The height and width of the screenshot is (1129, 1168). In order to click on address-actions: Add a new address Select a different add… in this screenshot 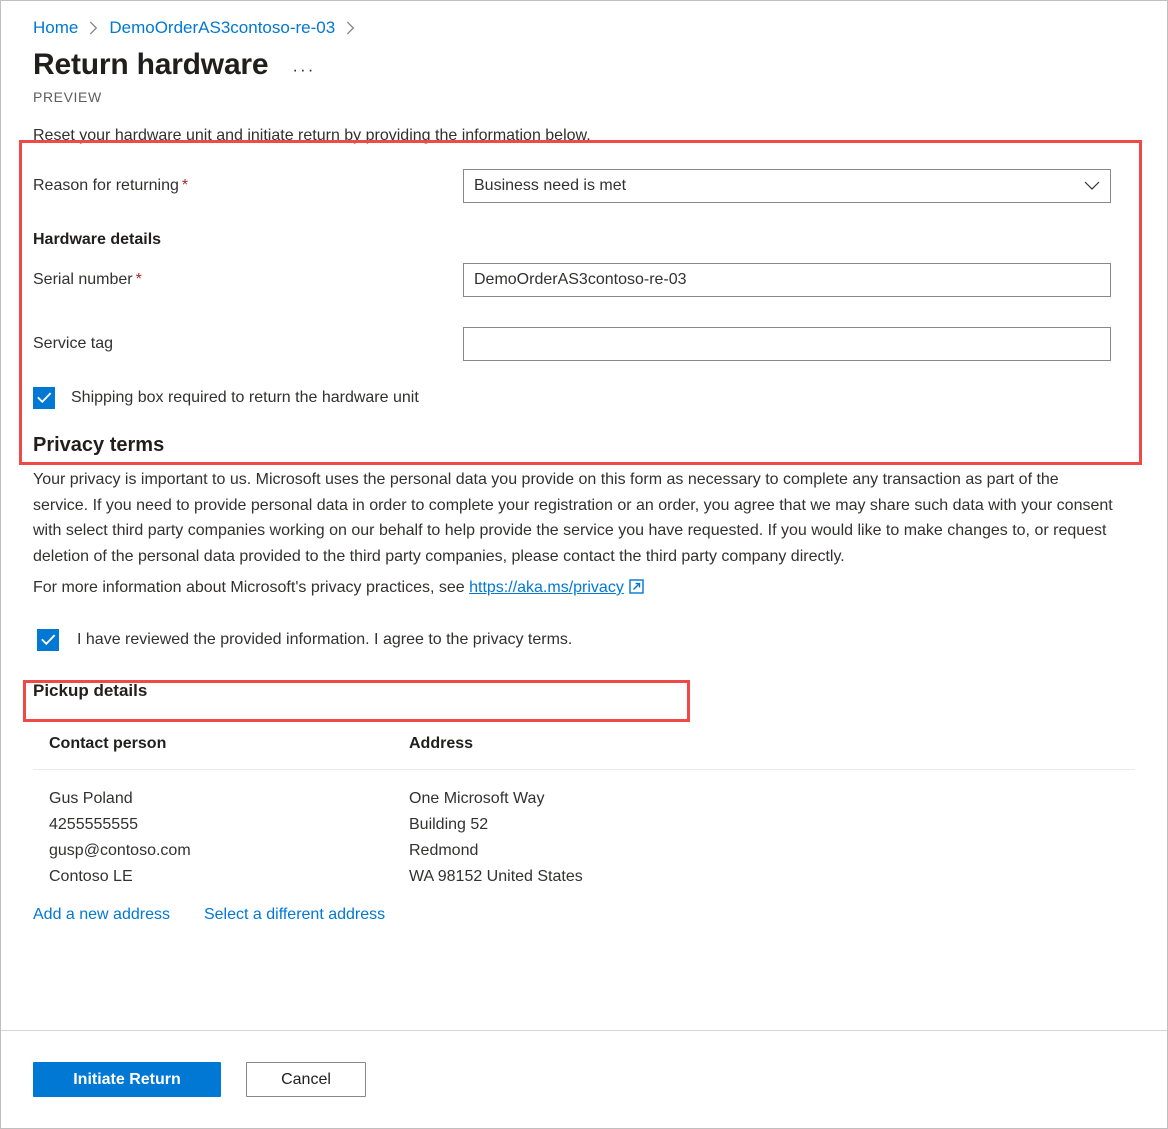, I will do `click(584, 915)`.